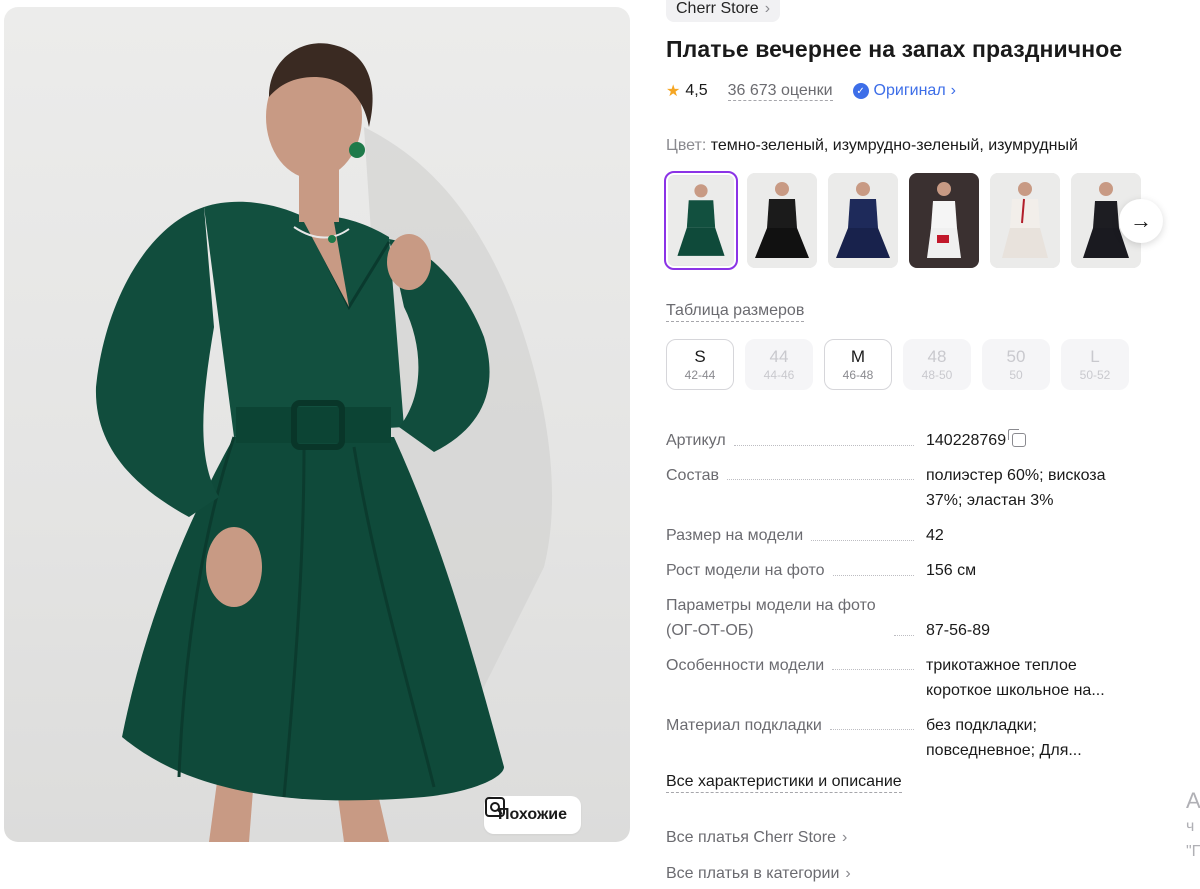 This screenshot has width=1200, height=889. Describe the element at coordinates (1193, 851) in the screenshot. I see `cut-off-text: "Г` at that location.